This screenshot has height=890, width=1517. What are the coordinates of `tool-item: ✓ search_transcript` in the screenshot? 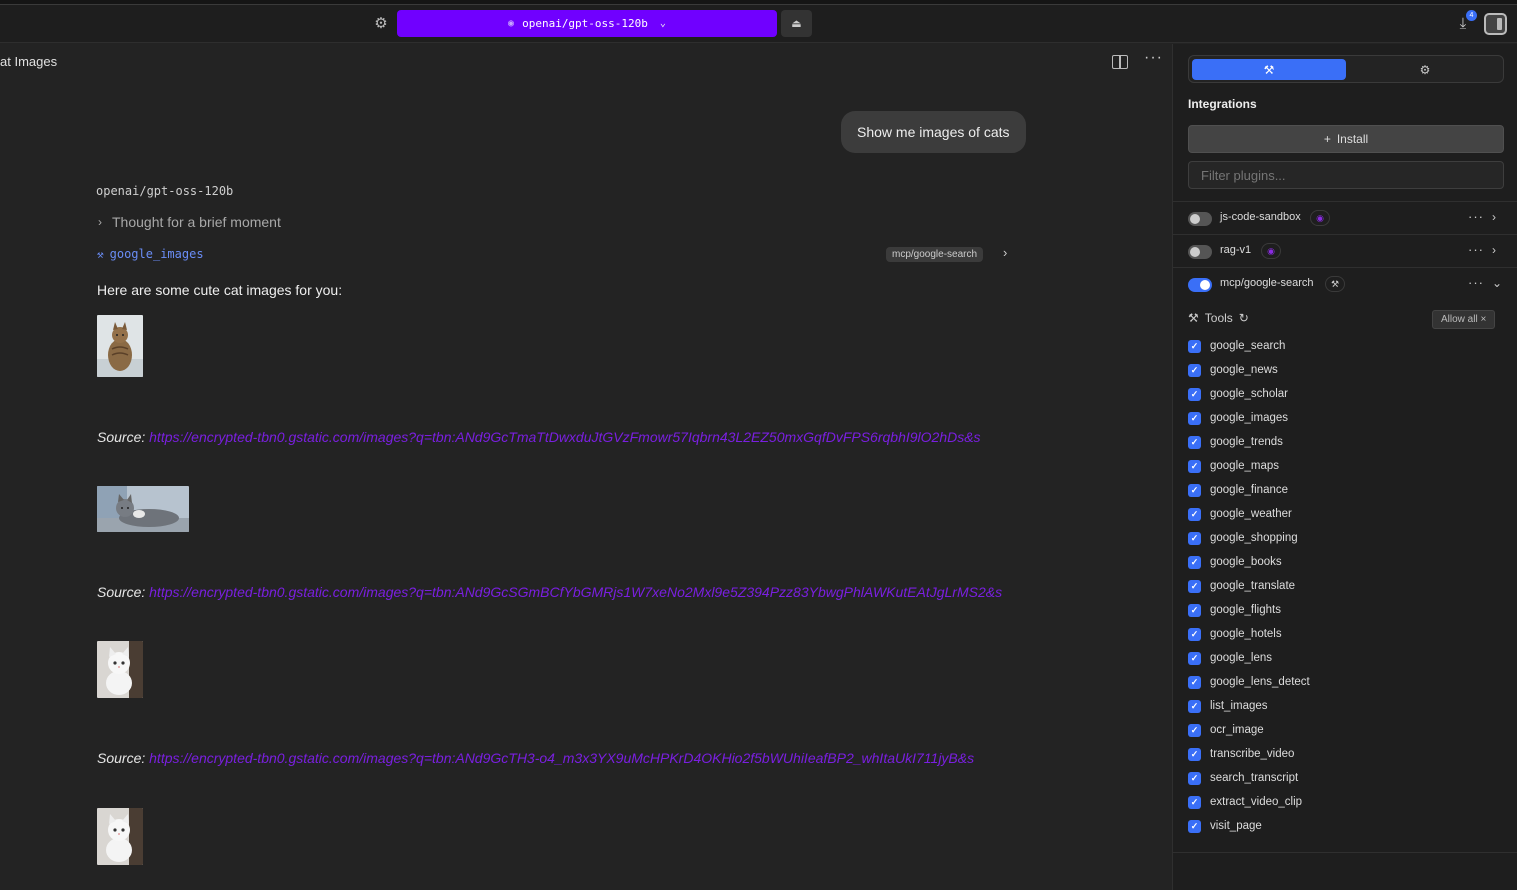 It's located at (1243, 778).